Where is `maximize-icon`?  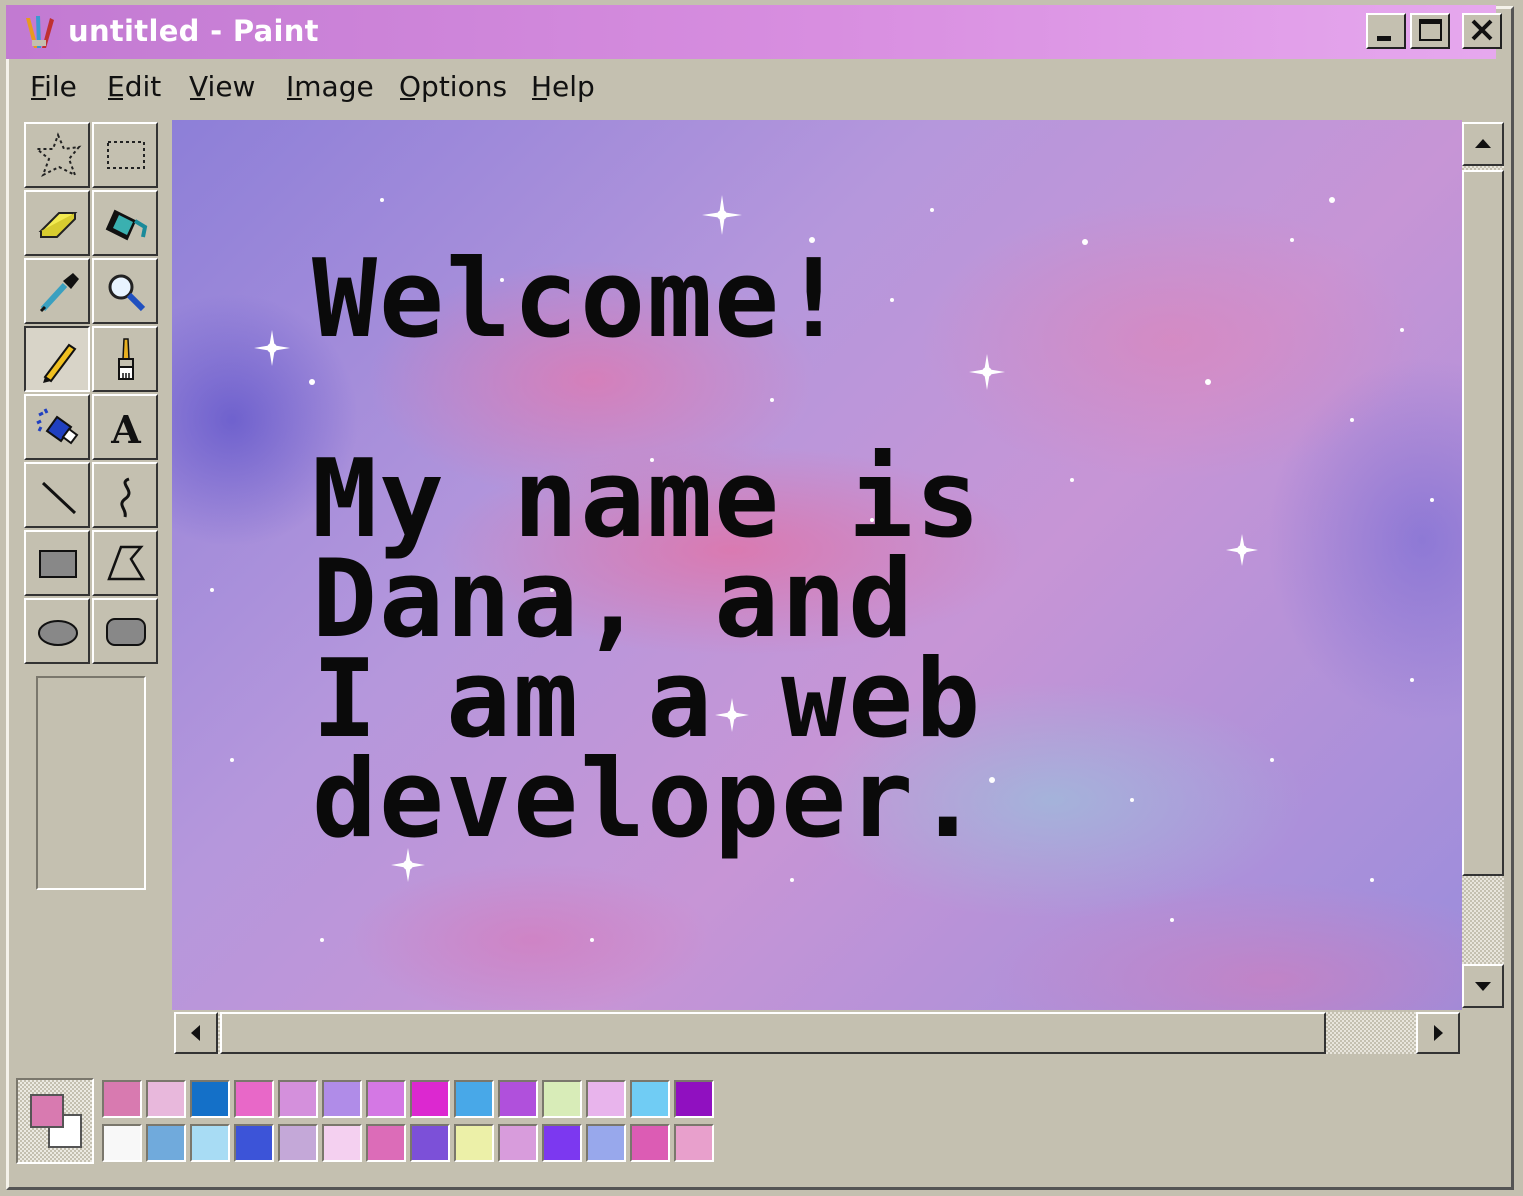
maximize-icon is located at coordinates (1430, 30).